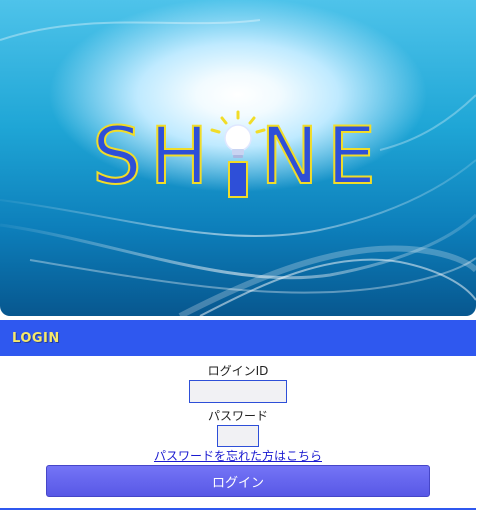  I want to click on login-heading: LOGIN, so click(36, 338).